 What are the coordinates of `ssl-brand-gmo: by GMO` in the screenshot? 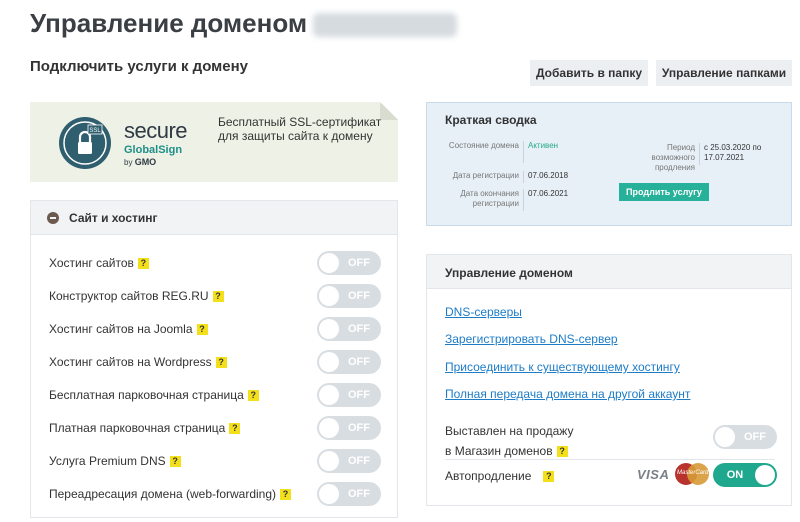 It's located at (140, 162).